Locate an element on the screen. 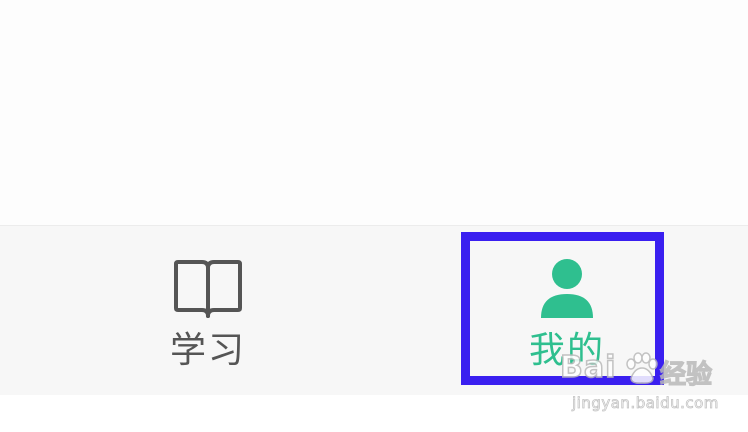  person-icon is located at coordinates (567, 288).